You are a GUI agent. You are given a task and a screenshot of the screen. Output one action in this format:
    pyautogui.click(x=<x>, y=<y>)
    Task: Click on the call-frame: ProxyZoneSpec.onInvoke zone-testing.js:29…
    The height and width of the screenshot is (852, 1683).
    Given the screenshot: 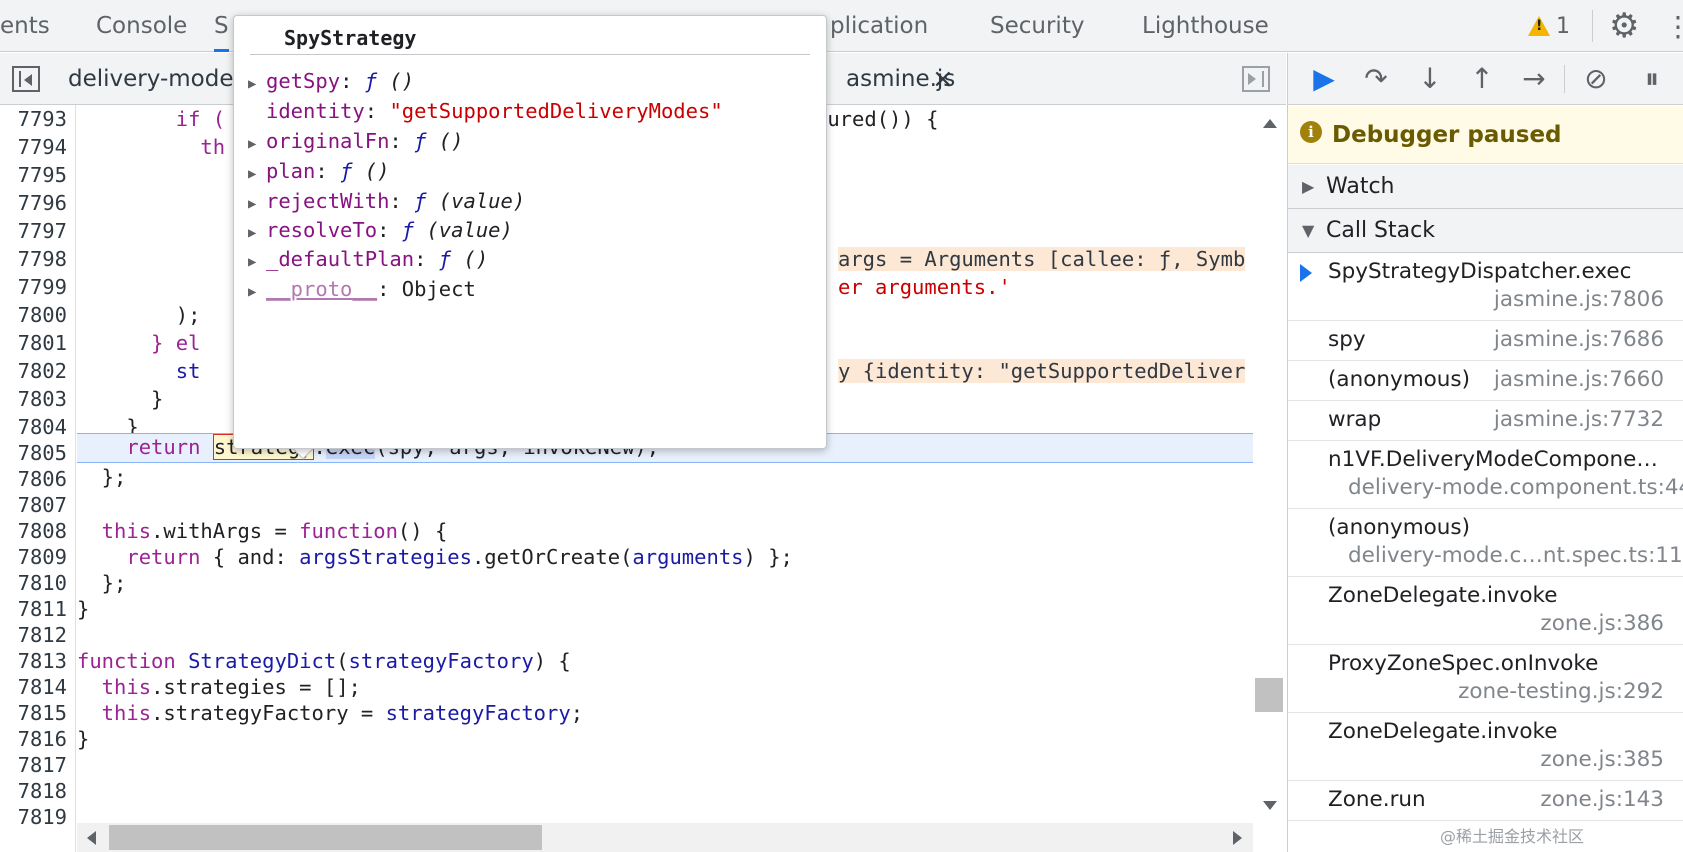 What is the action you would take?
    pyautogui.click(x=1485, y=679)
    